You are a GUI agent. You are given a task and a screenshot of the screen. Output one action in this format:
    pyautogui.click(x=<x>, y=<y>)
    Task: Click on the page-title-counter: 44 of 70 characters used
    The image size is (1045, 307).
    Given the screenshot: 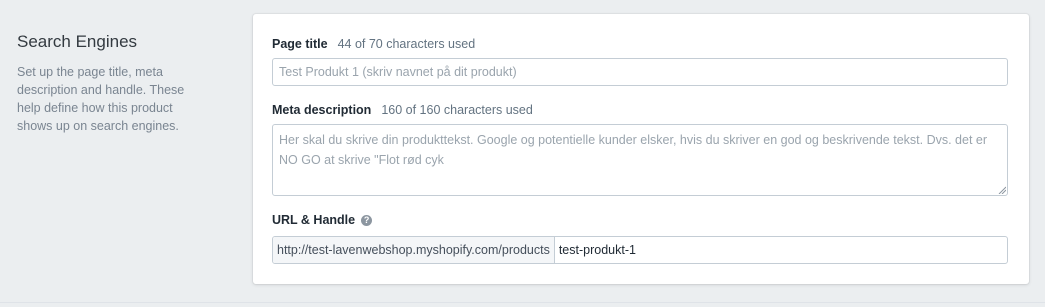 What is the action you would take?
    pyautogui.click(x=406, y=44)
    